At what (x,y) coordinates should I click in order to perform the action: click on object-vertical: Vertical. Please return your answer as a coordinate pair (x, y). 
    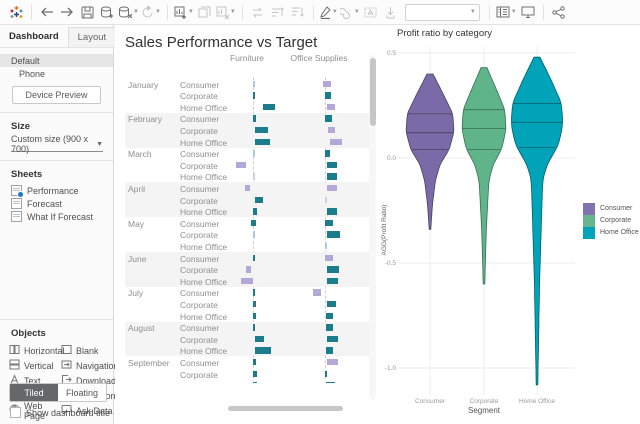
    Looking at the image, I should click on (35, 365).